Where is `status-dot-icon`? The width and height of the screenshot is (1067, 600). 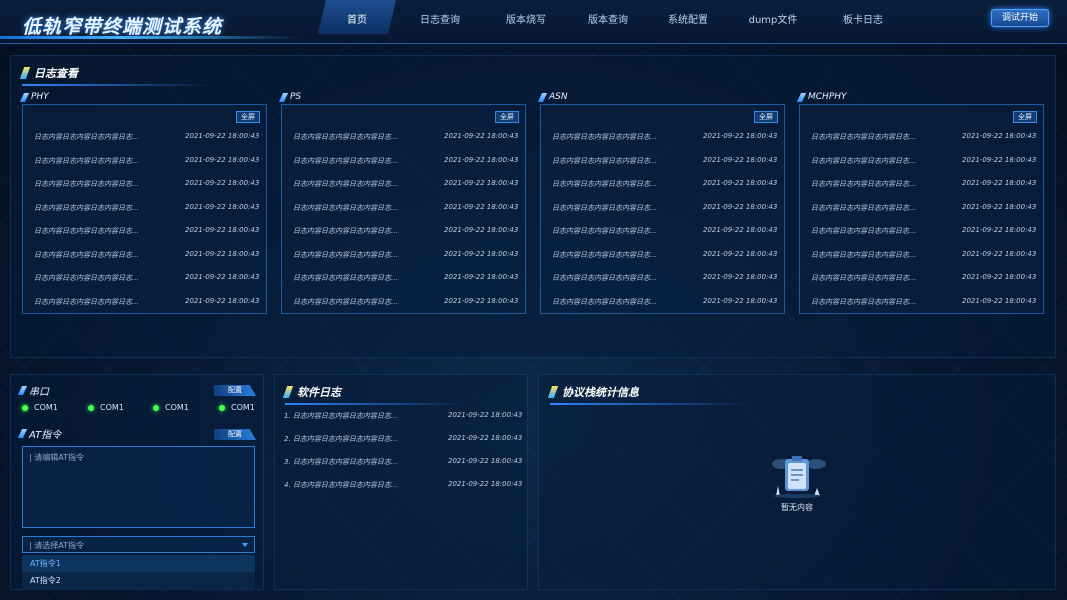 status-dot-icon is located at coordinates (91, 407).